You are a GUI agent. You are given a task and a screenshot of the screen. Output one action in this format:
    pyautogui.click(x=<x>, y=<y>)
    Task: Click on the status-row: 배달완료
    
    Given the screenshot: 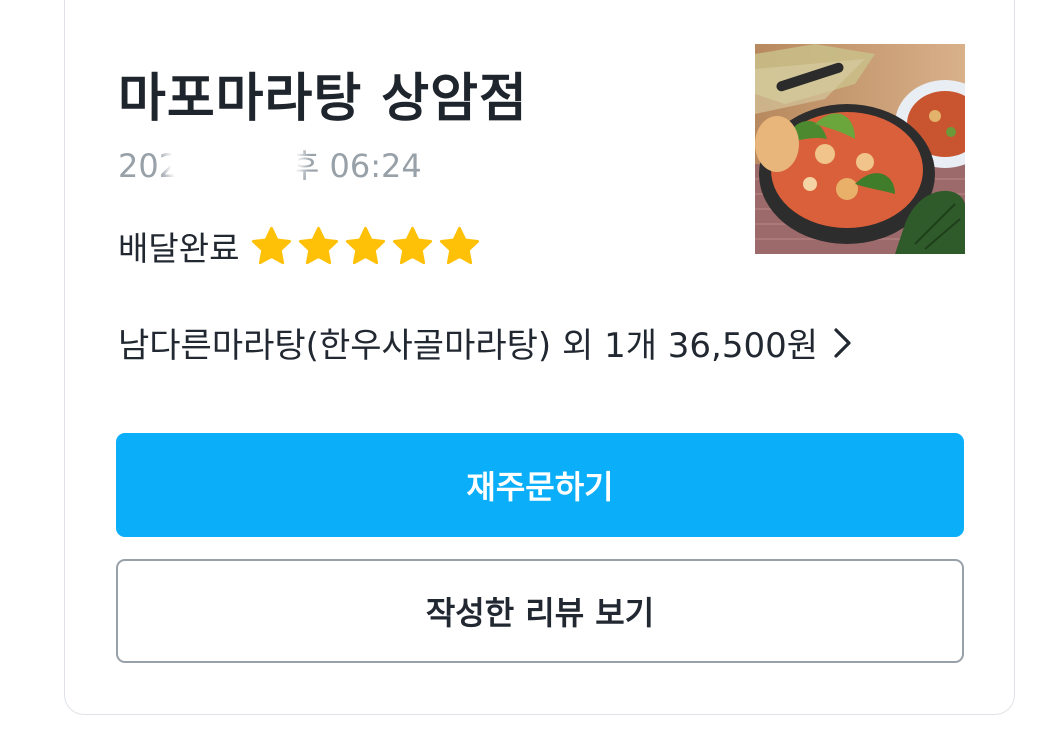 What is the action you would take?
    pyautogui.click(x=300, y=246)
    